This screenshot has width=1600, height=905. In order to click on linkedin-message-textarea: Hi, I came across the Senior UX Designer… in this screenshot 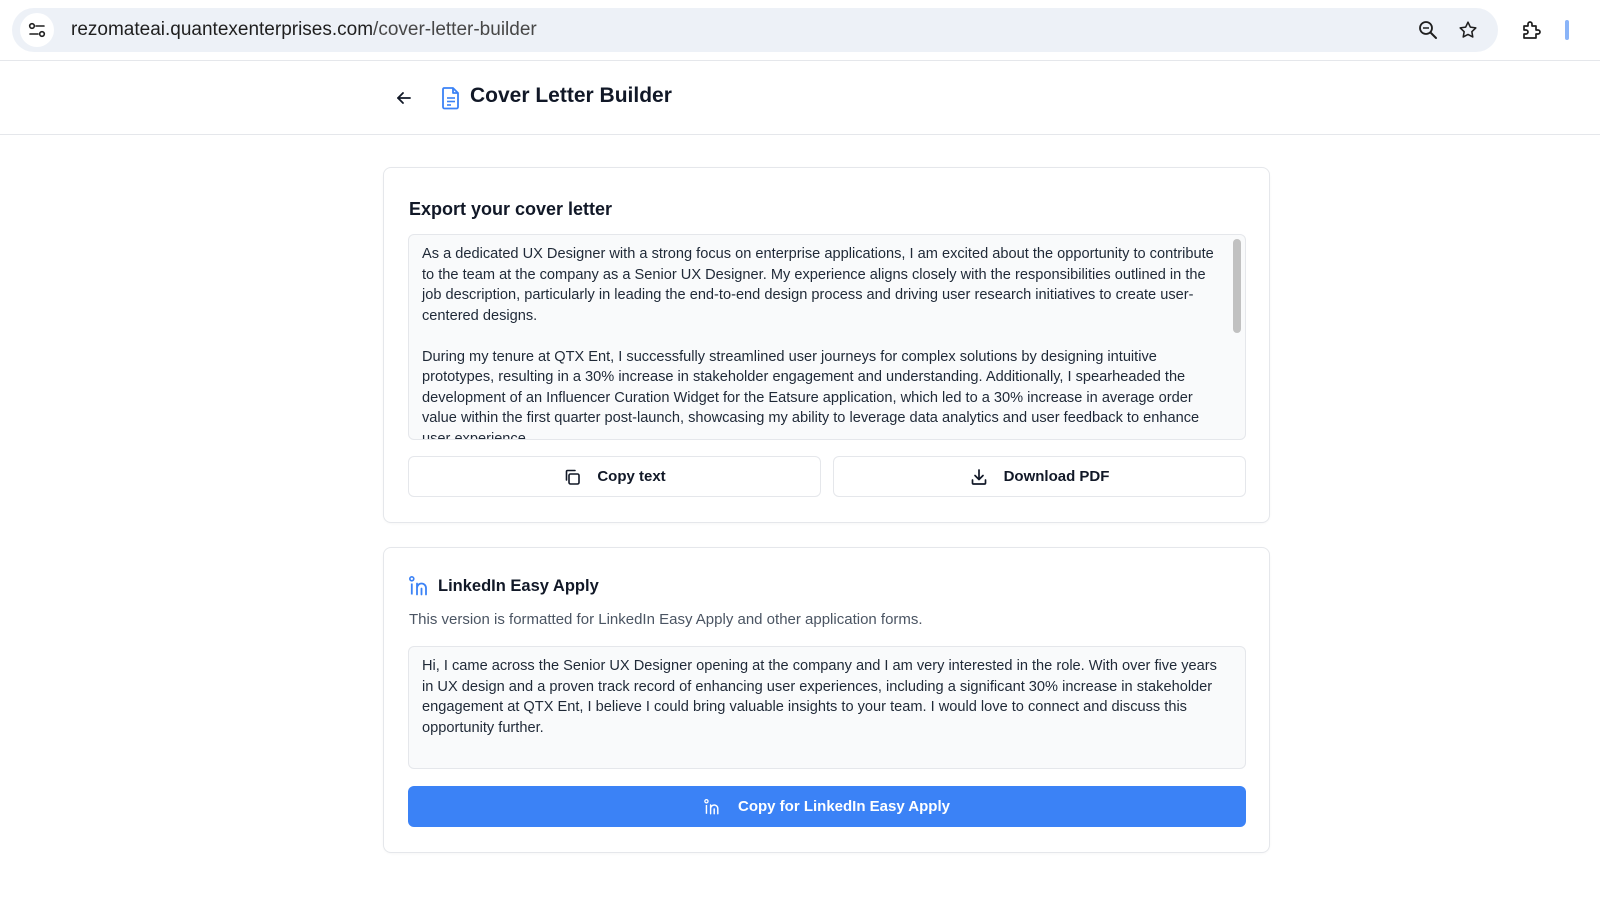, I will do `click(827, 707)`.